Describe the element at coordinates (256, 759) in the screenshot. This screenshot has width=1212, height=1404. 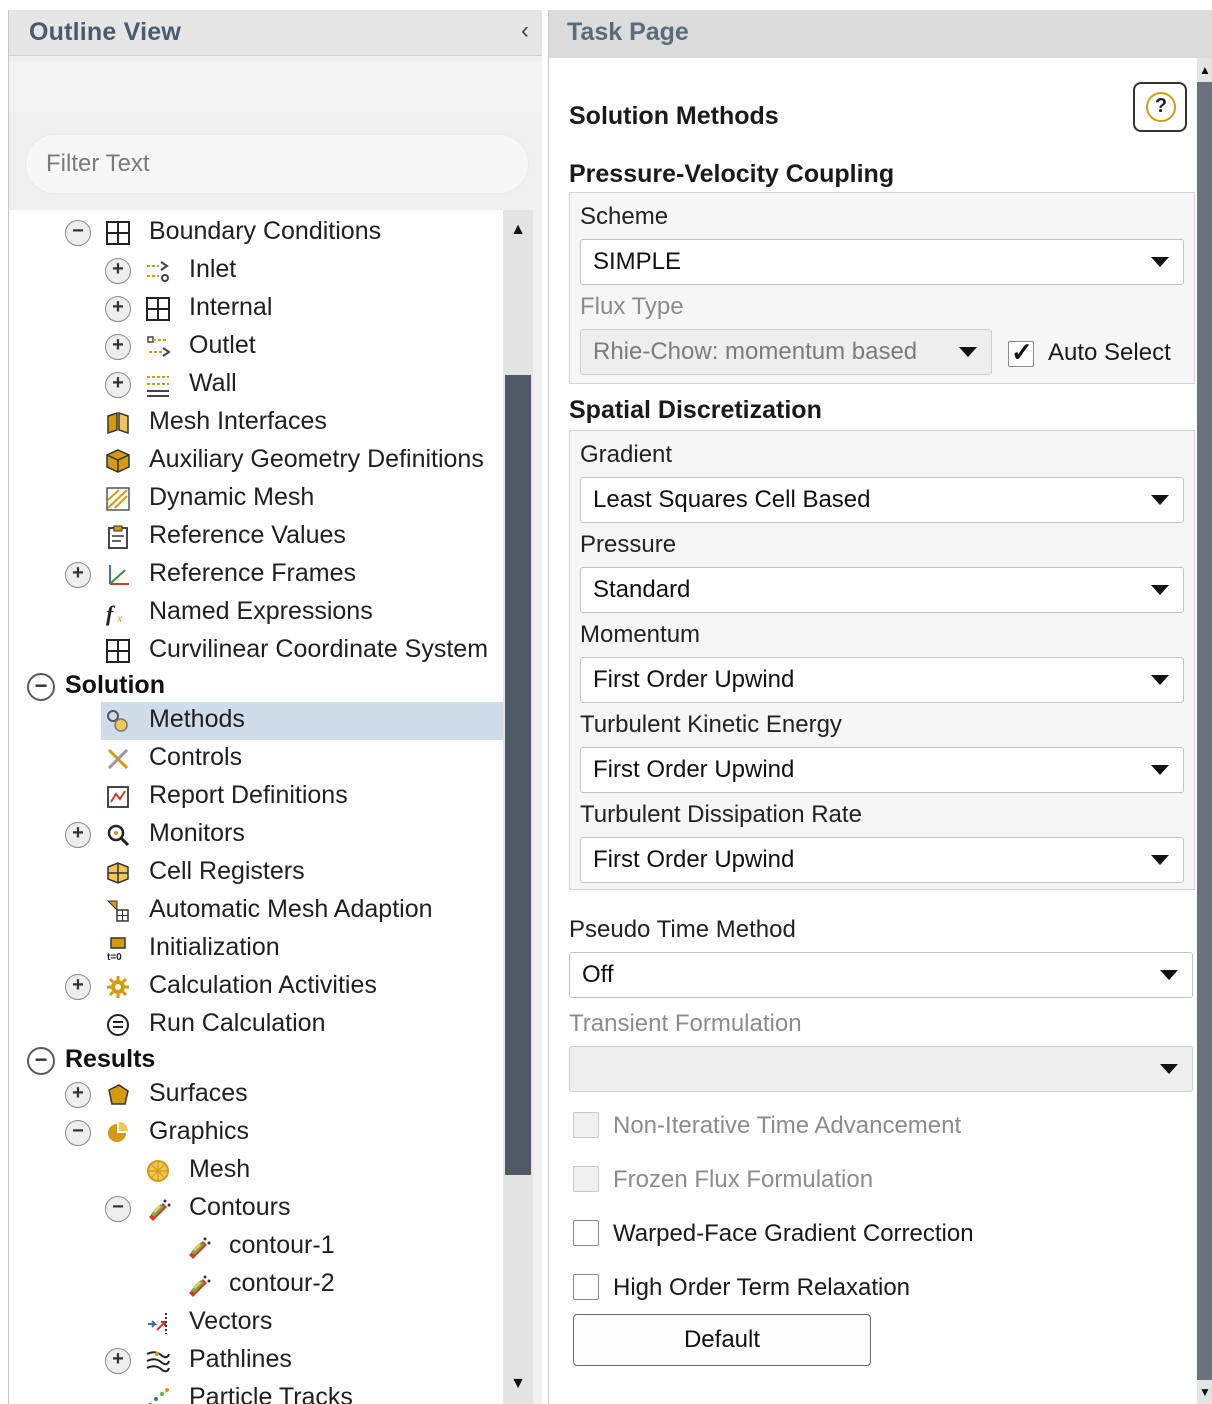
I see `tree-item-controls: Controls` at that location.